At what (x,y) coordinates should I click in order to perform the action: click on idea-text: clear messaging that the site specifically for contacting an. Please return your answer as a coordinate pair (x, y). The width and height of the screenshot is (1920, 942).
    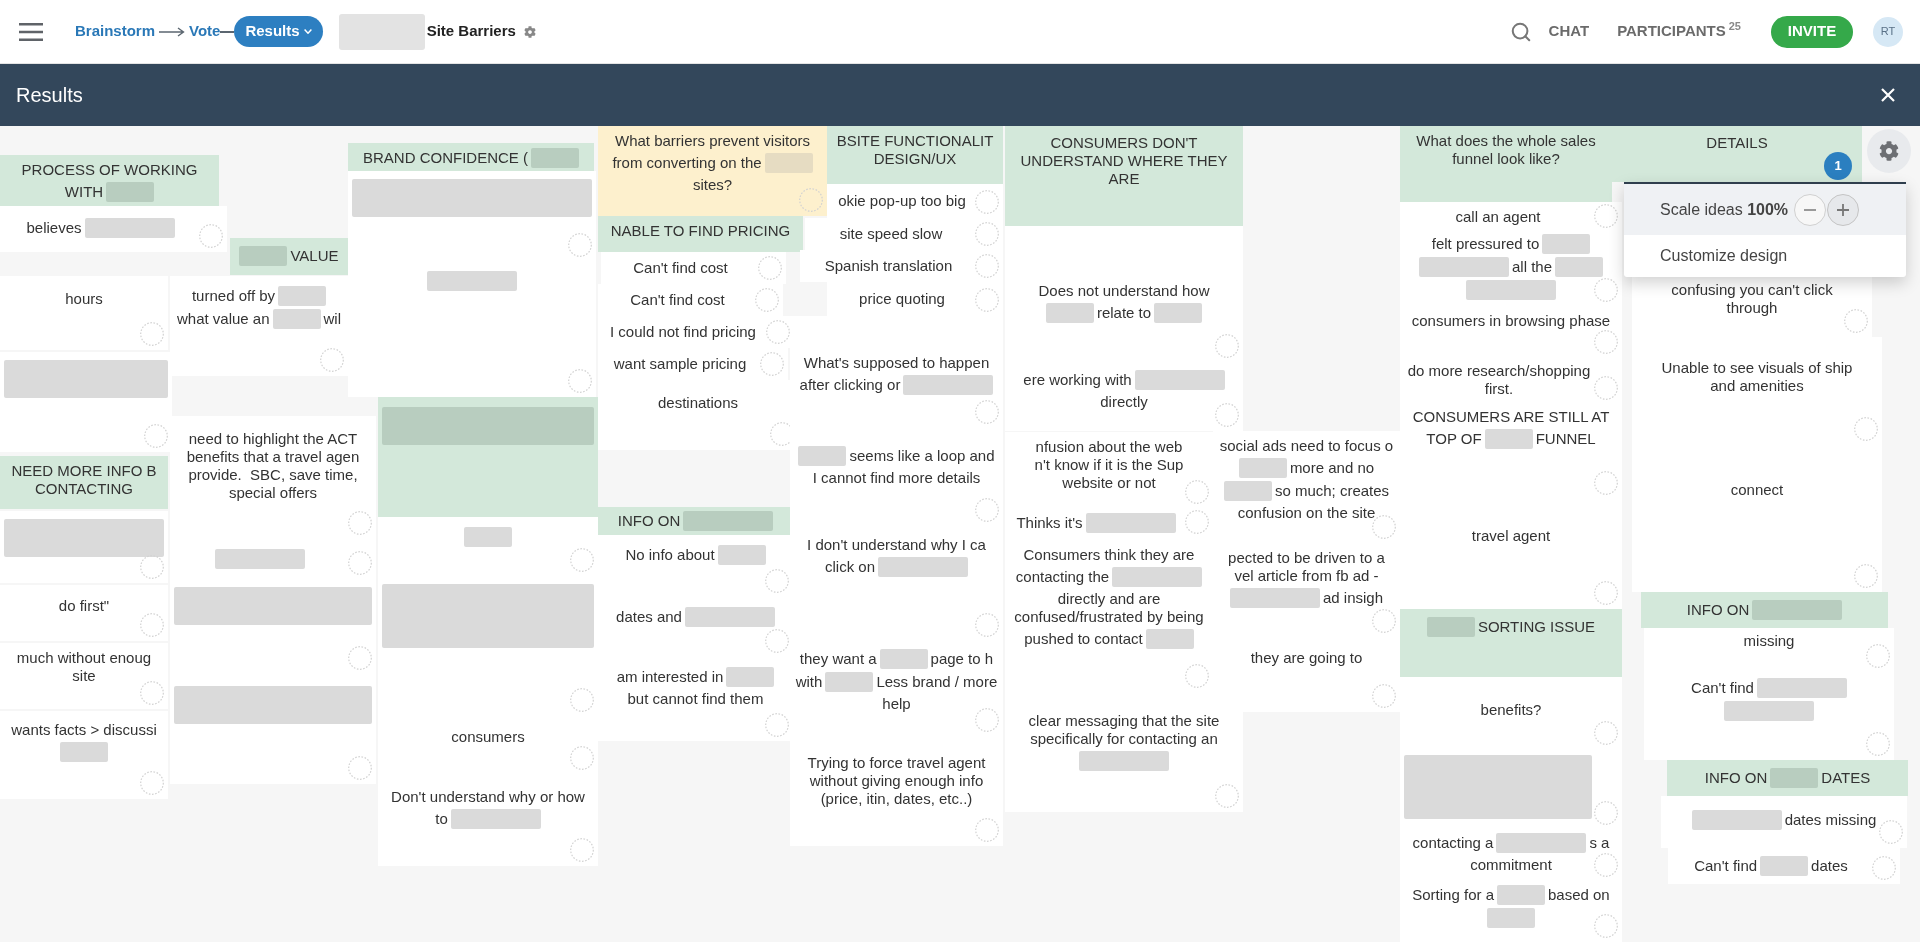
    Looking at the image, I should click on (1124, 730).